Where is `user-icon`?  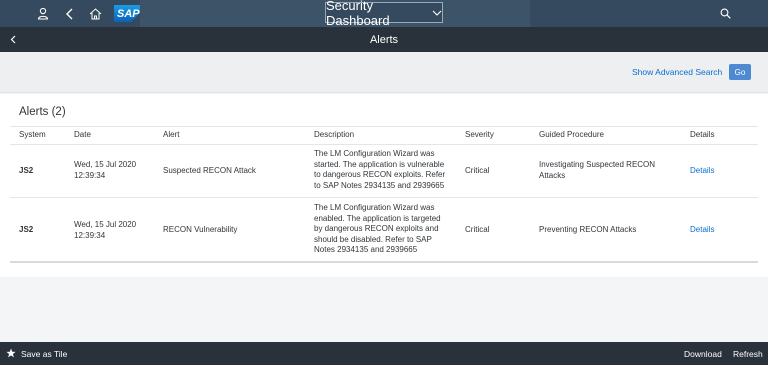 user-icon is located at coordinates (43, 13).